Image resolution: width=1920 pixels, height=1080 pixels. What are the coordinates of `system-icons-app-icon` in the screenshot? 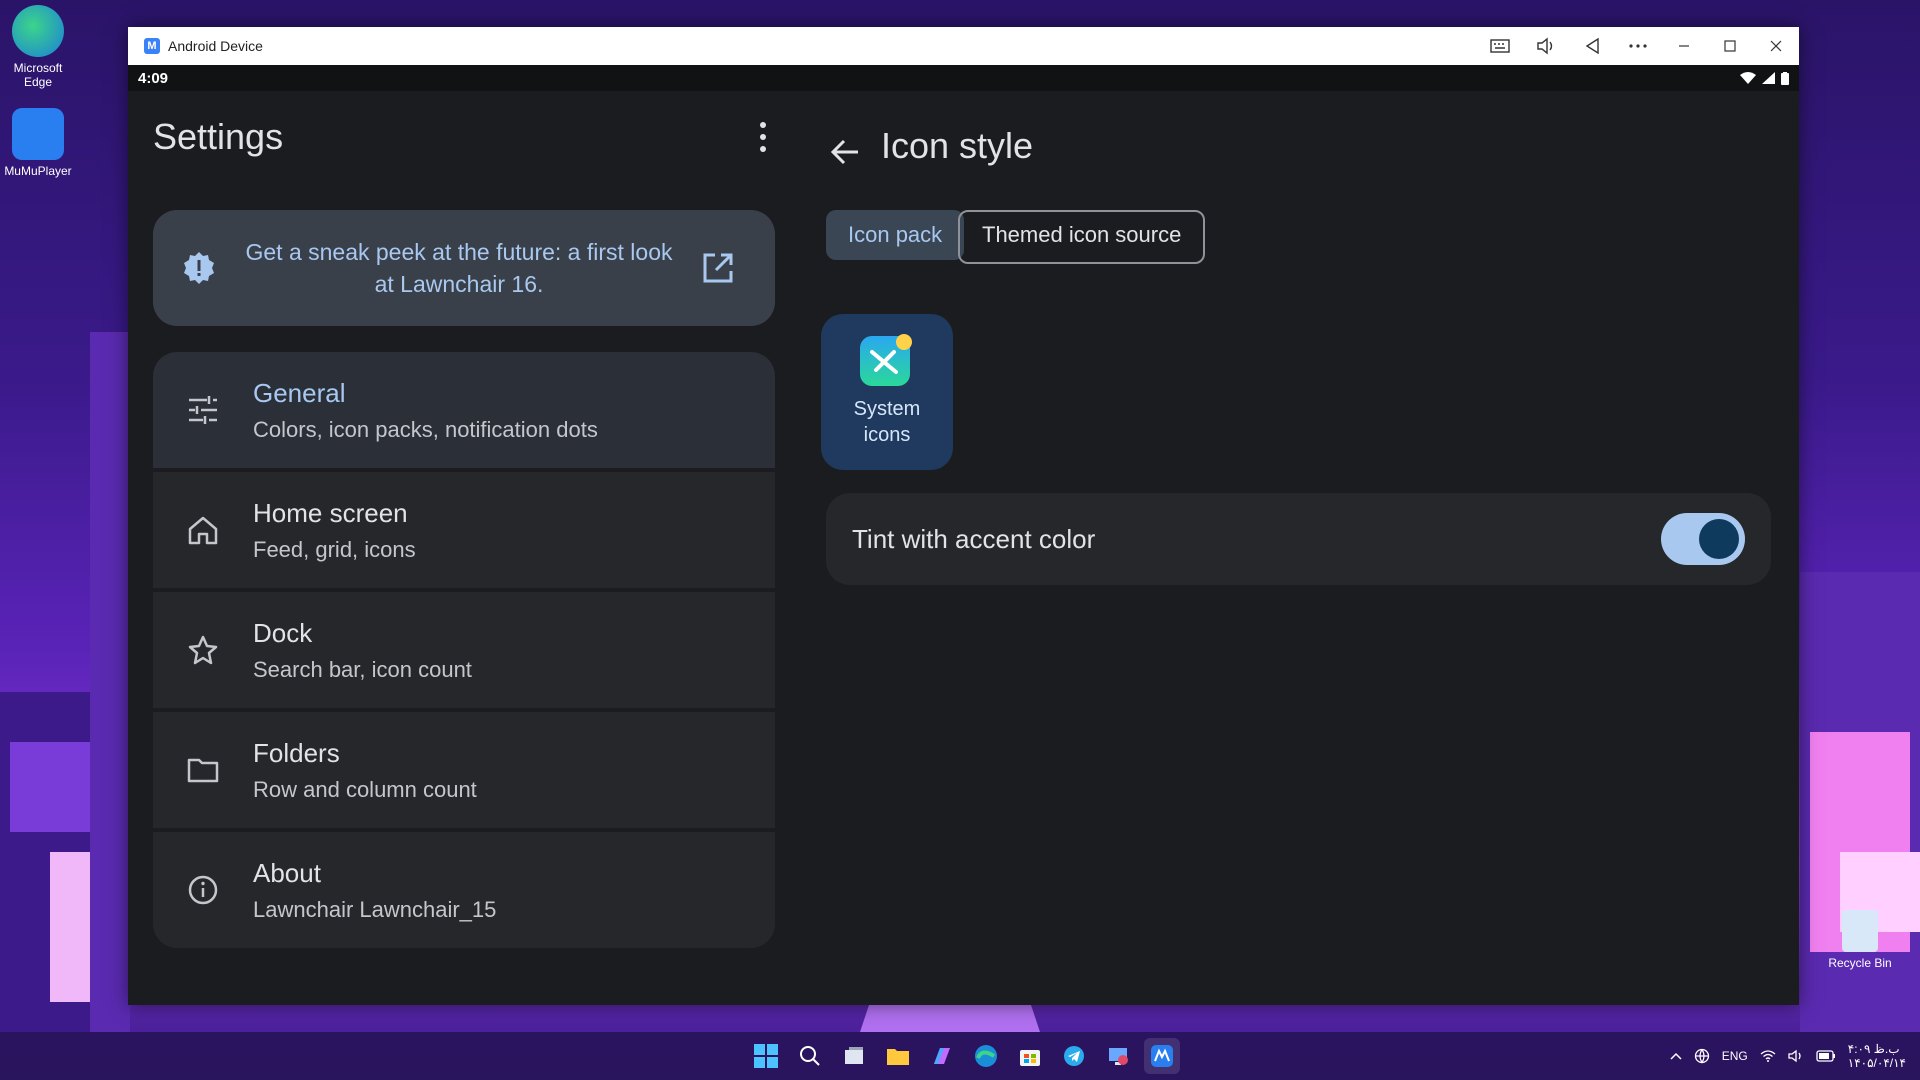 It's located at (887, 359).